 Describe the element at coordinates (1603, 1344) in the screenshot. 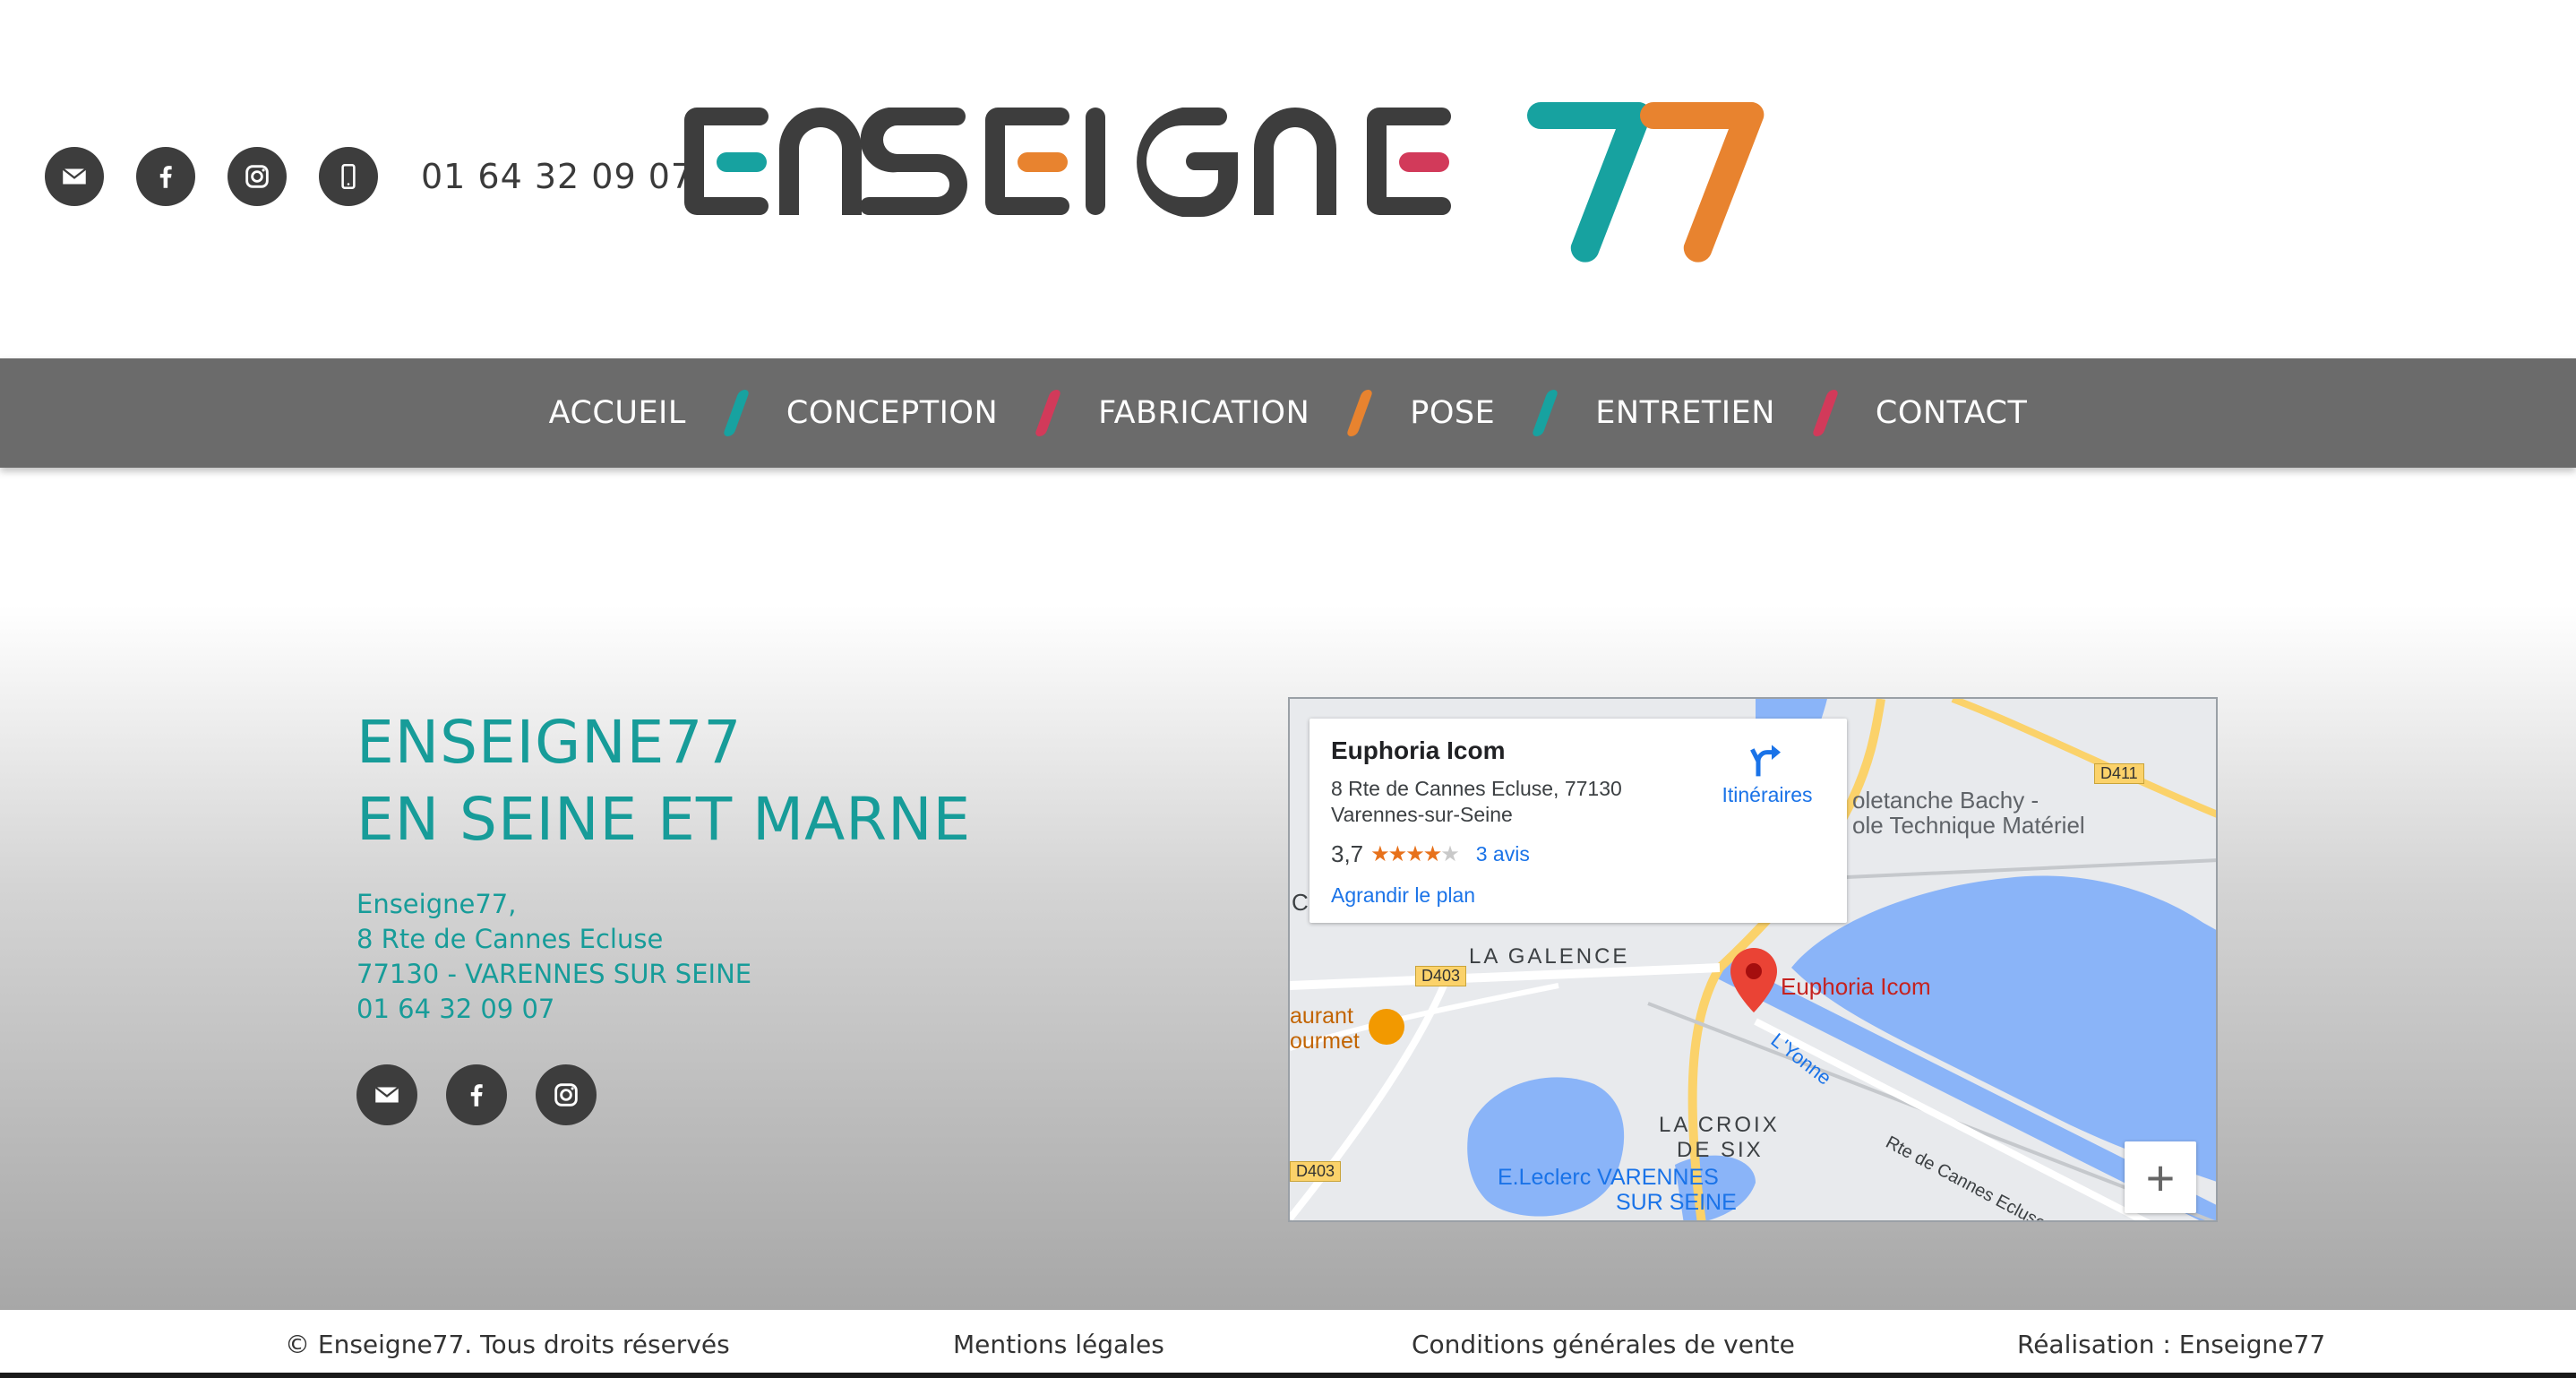

I see `footer-terms-link: Conditions générales de vente` at that location.